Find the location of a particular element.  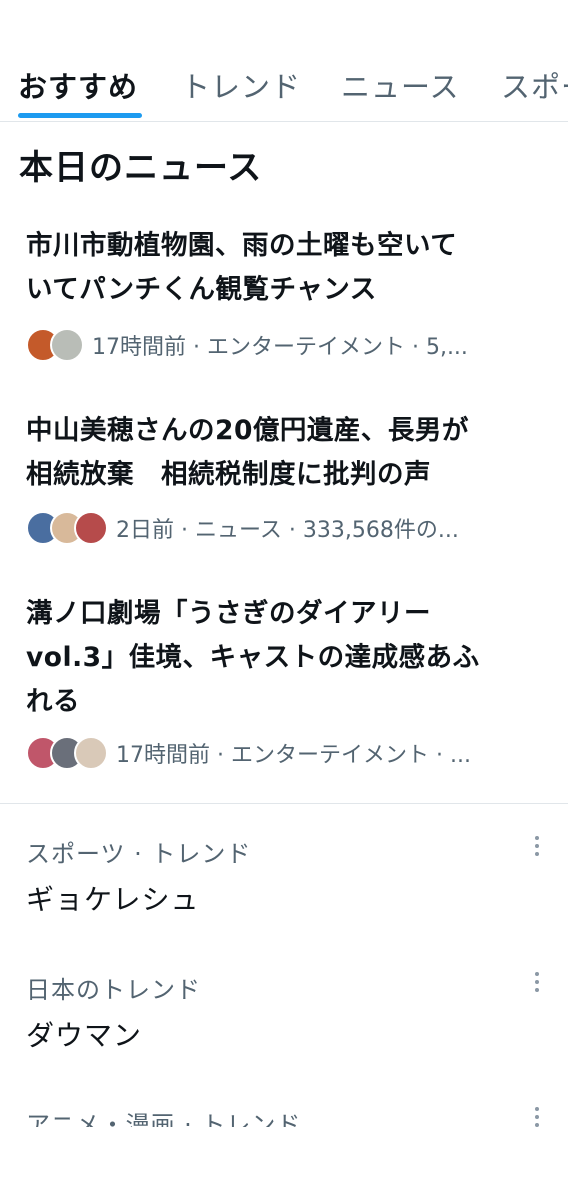

news-title: 市川市動植物園、雨の土曜も空いて いてパンチくん観覧チャンス is located at coordinates (286, 268).